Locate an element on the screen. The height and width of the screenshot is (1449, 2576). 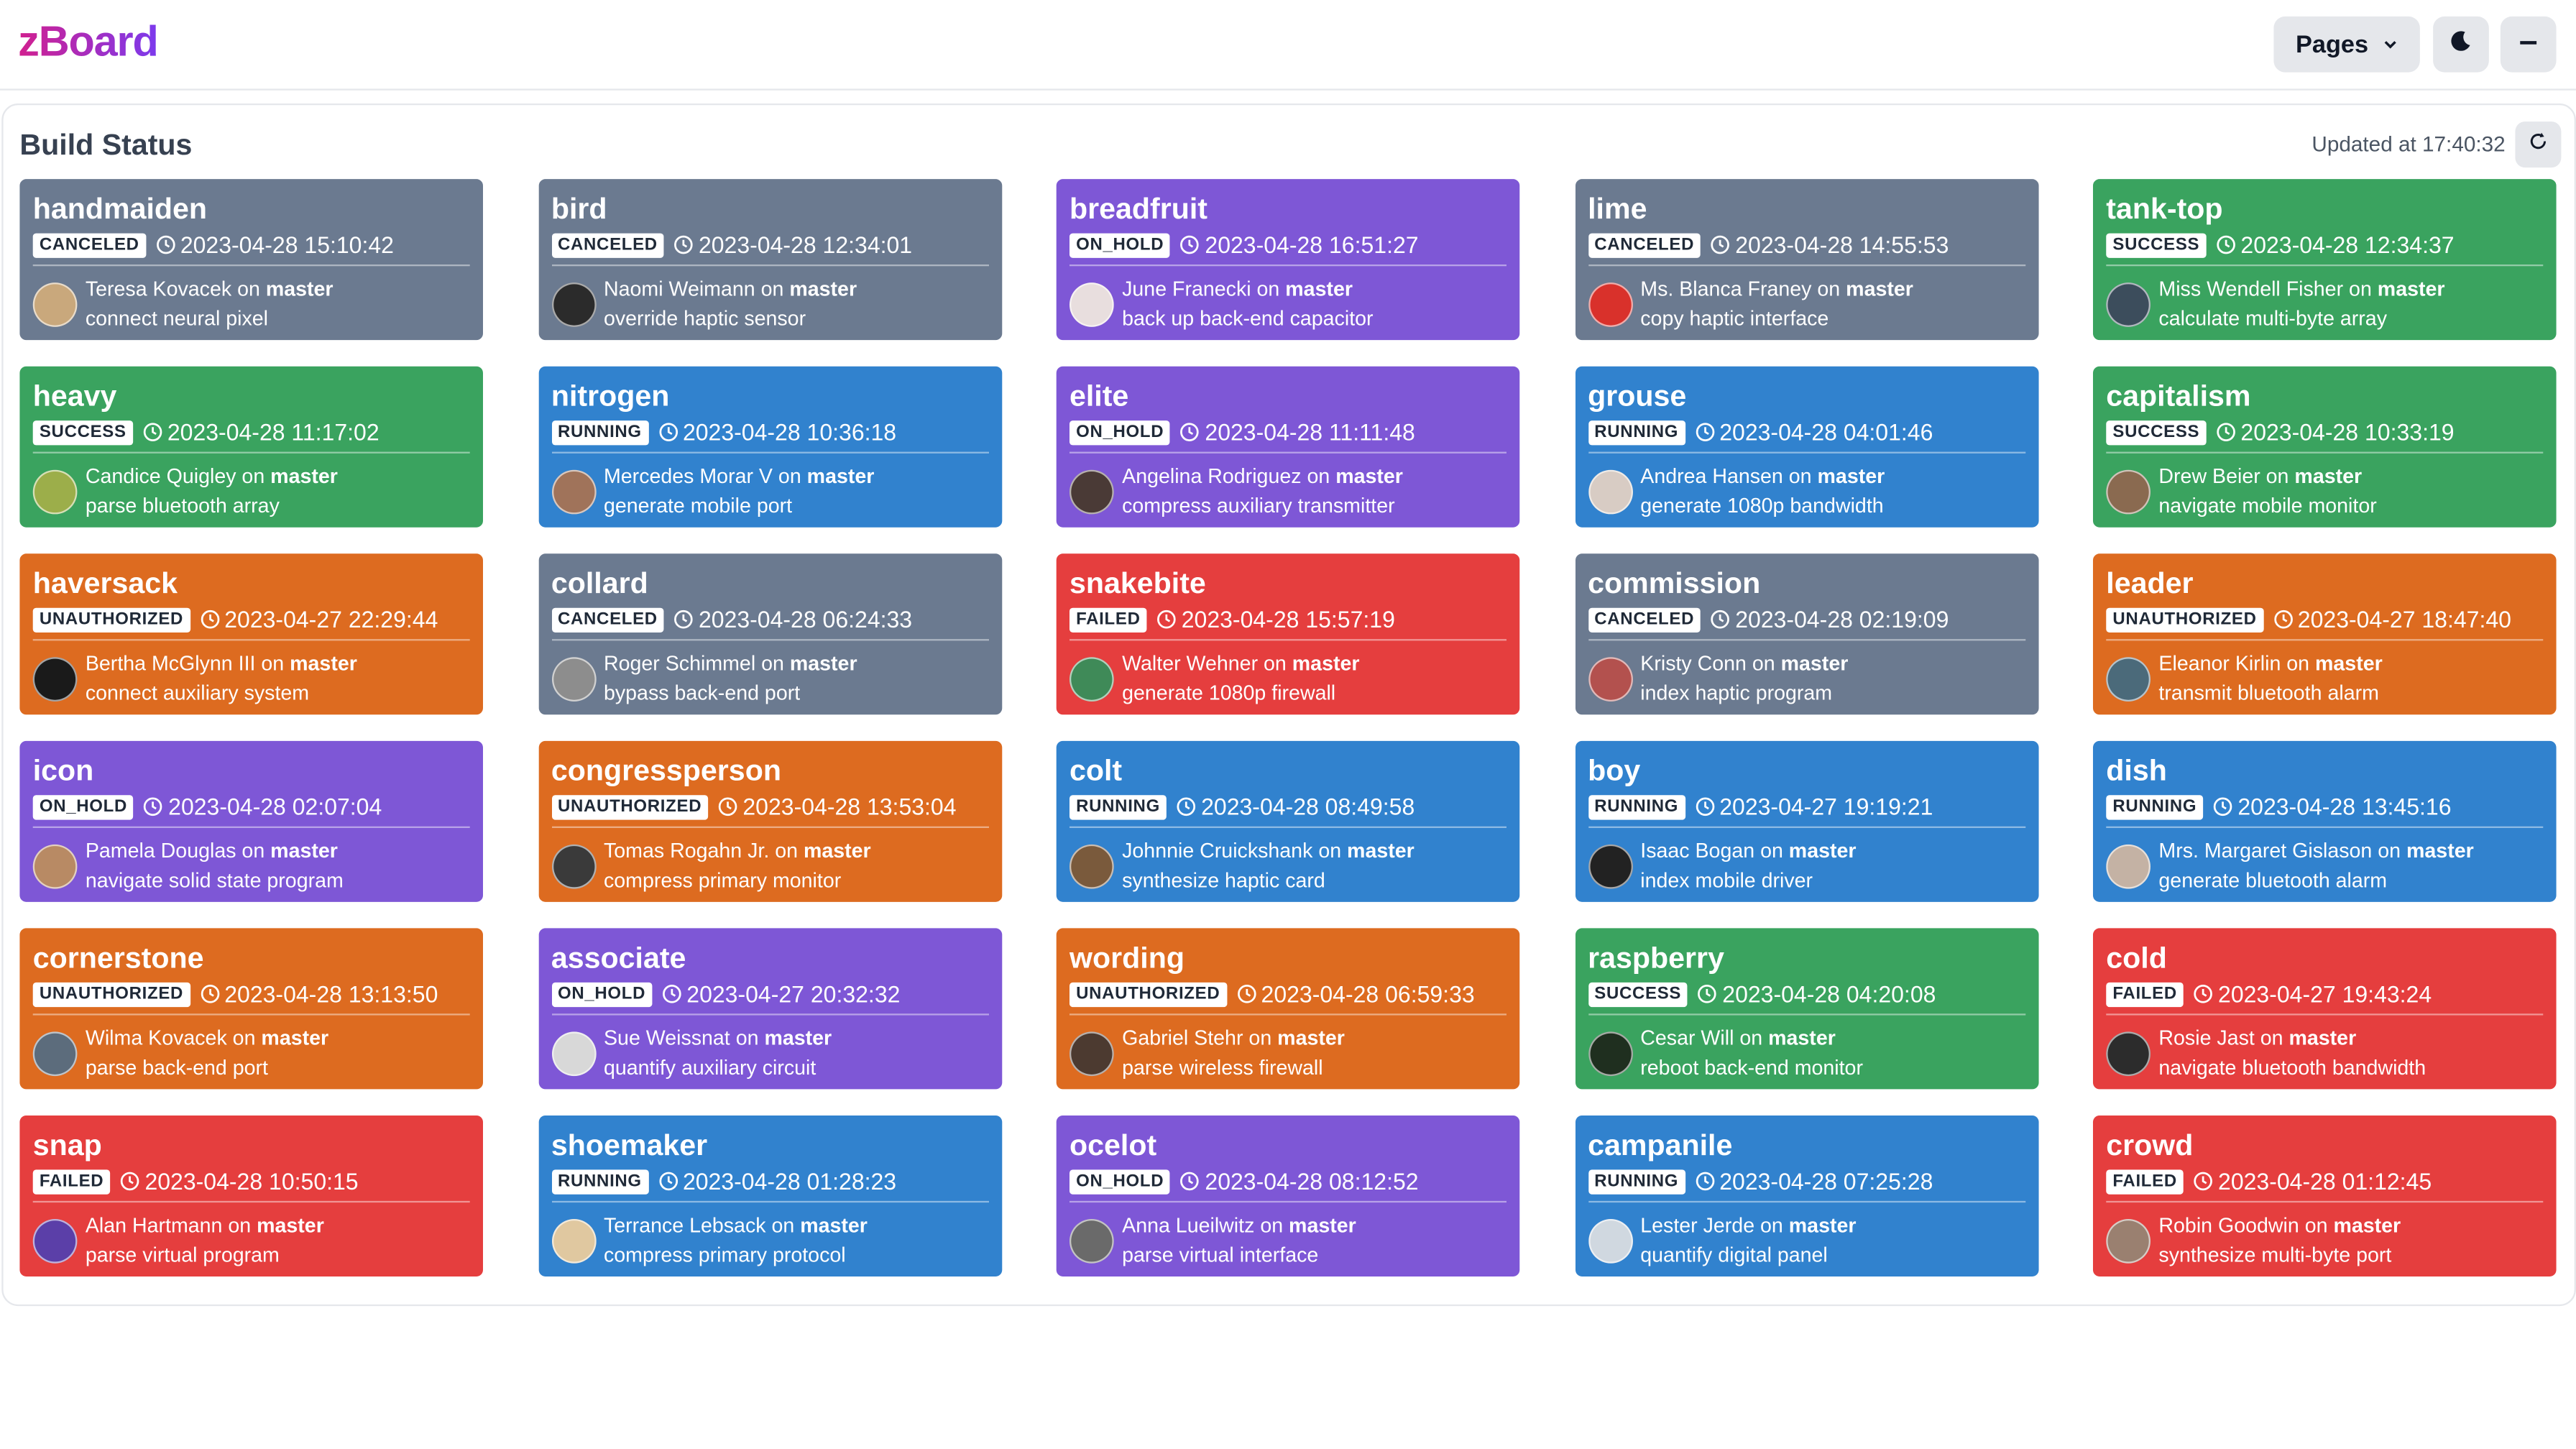
status-badge: FAILED is located at coordinates (71, 1181).